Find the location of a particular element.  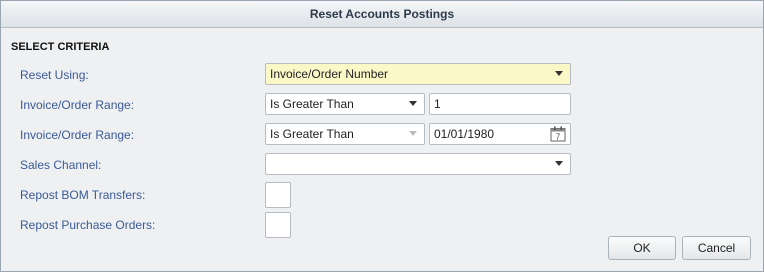

range2-operator-select: Is Greater Than is located at coordinates (345, 134).